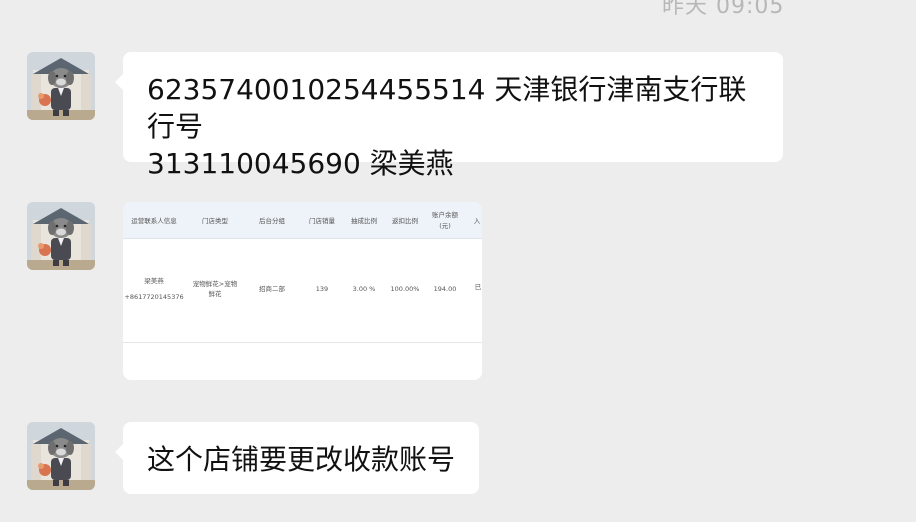  I want to click on table-cell: 已, so click(478, 287).